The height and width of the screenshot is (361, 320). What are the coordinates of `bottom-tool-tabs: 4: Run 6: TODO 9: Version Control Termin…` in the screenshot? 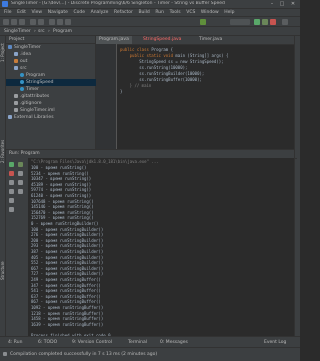 It's located at (150, 341).